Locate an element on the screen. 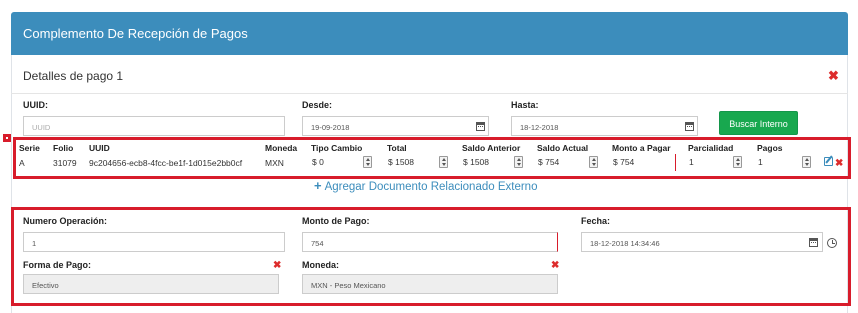 This screenshot has height=313, width=858. col-moneda: Moneda is located at coordinates (281, 148).